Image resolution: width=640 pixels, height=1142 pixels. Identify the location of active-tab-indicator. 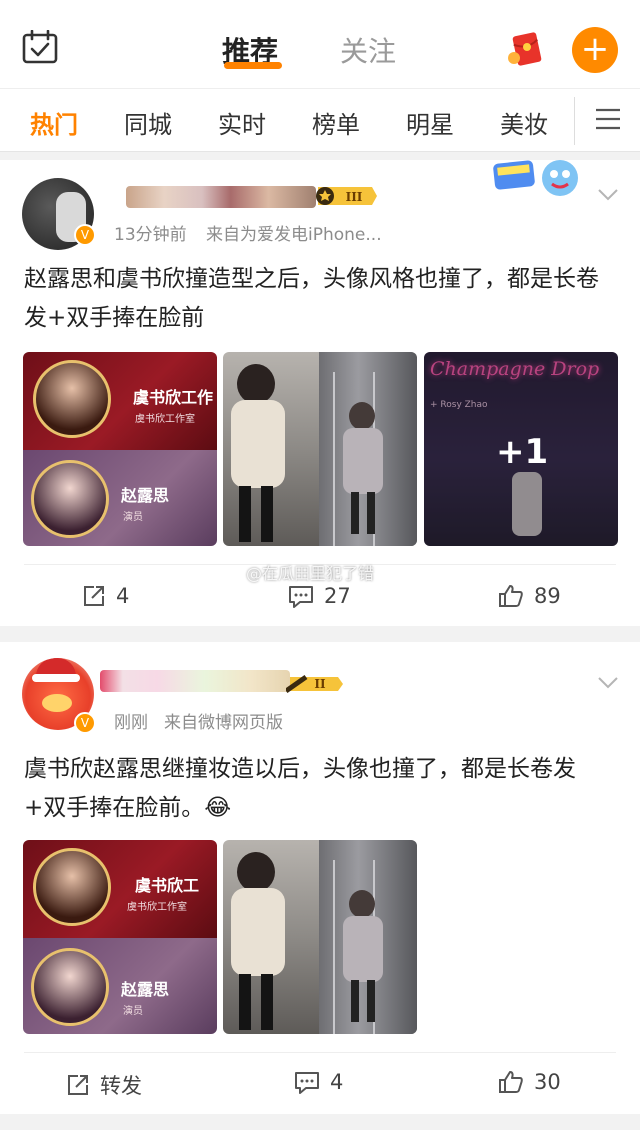
(253, 65).